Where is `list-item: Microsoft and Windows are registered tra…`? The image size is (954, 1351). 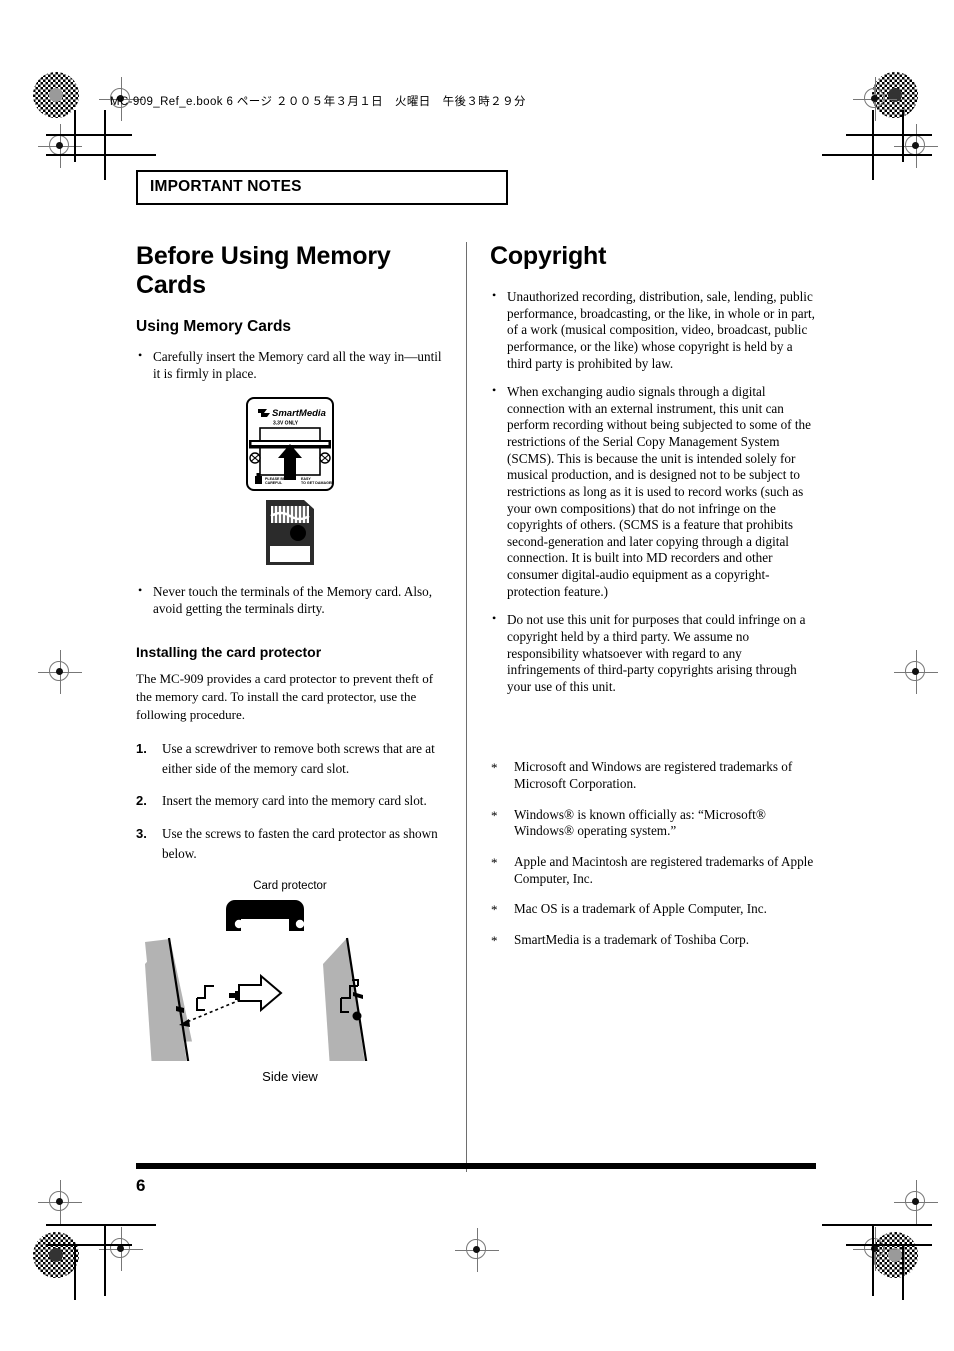 list-item: Microsoft and Windows are registered tra… is located at coordinates (653, 775).